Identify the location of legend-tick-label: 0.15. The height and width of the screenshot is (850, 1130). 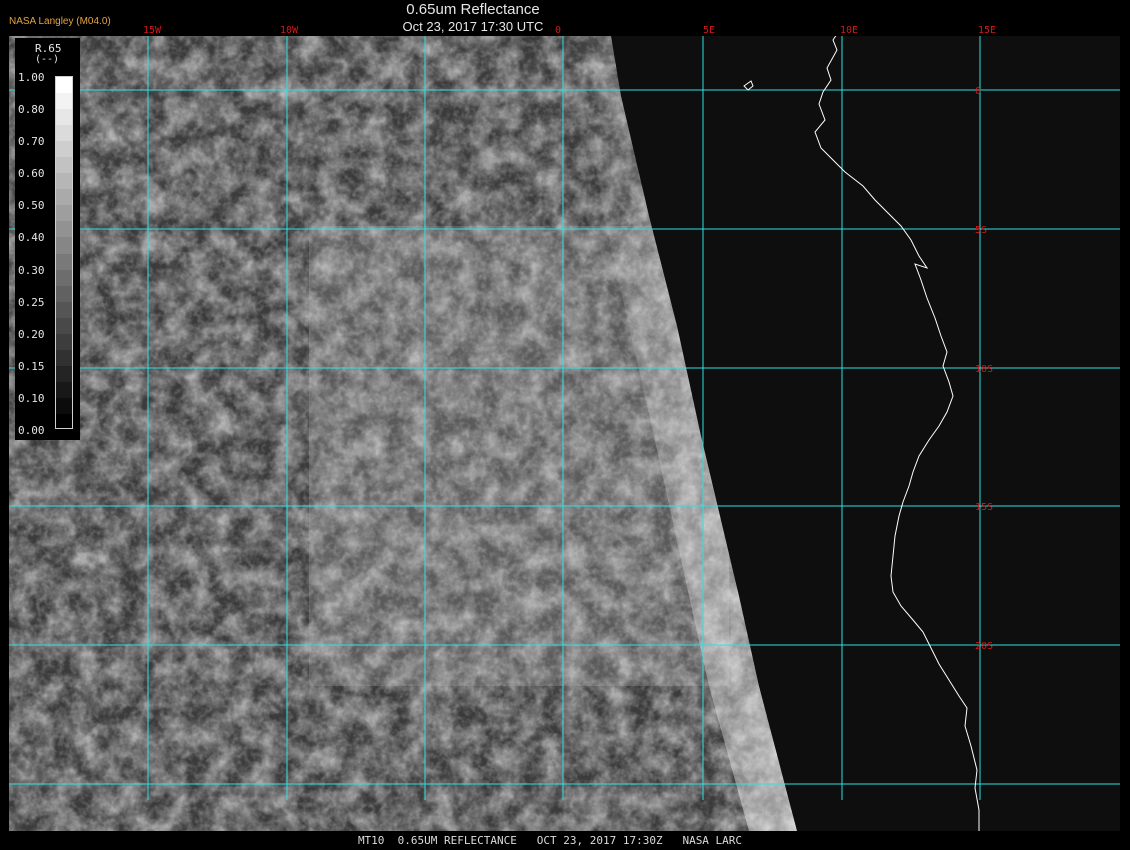
(31, 366).